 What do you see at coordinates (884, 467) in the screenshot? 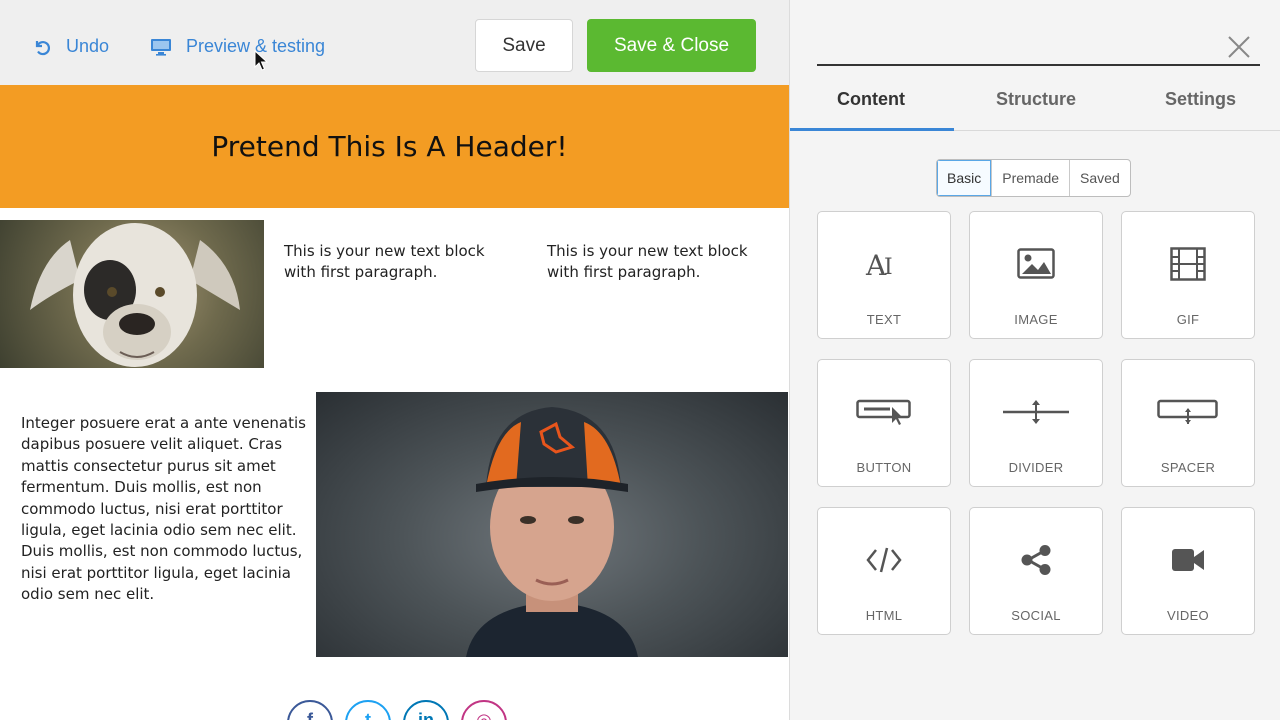
I see `block-label-button: BUTTON` at bounding box center [884, 467].